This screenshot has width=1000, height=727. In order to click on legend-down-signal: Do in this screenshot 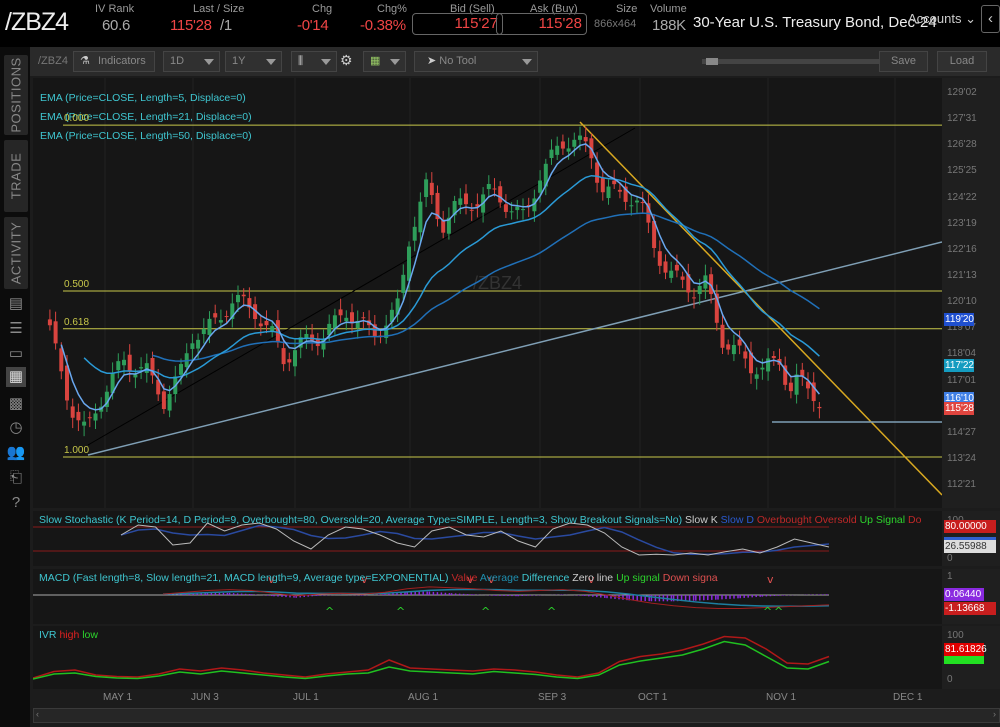, I will do `click(915, 520)`.